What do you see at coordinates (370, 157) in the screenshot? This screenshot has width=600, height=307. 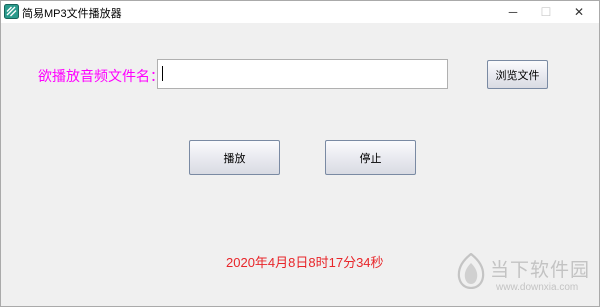 I see `stop-button: 停止` at bounding box center [370, 157].